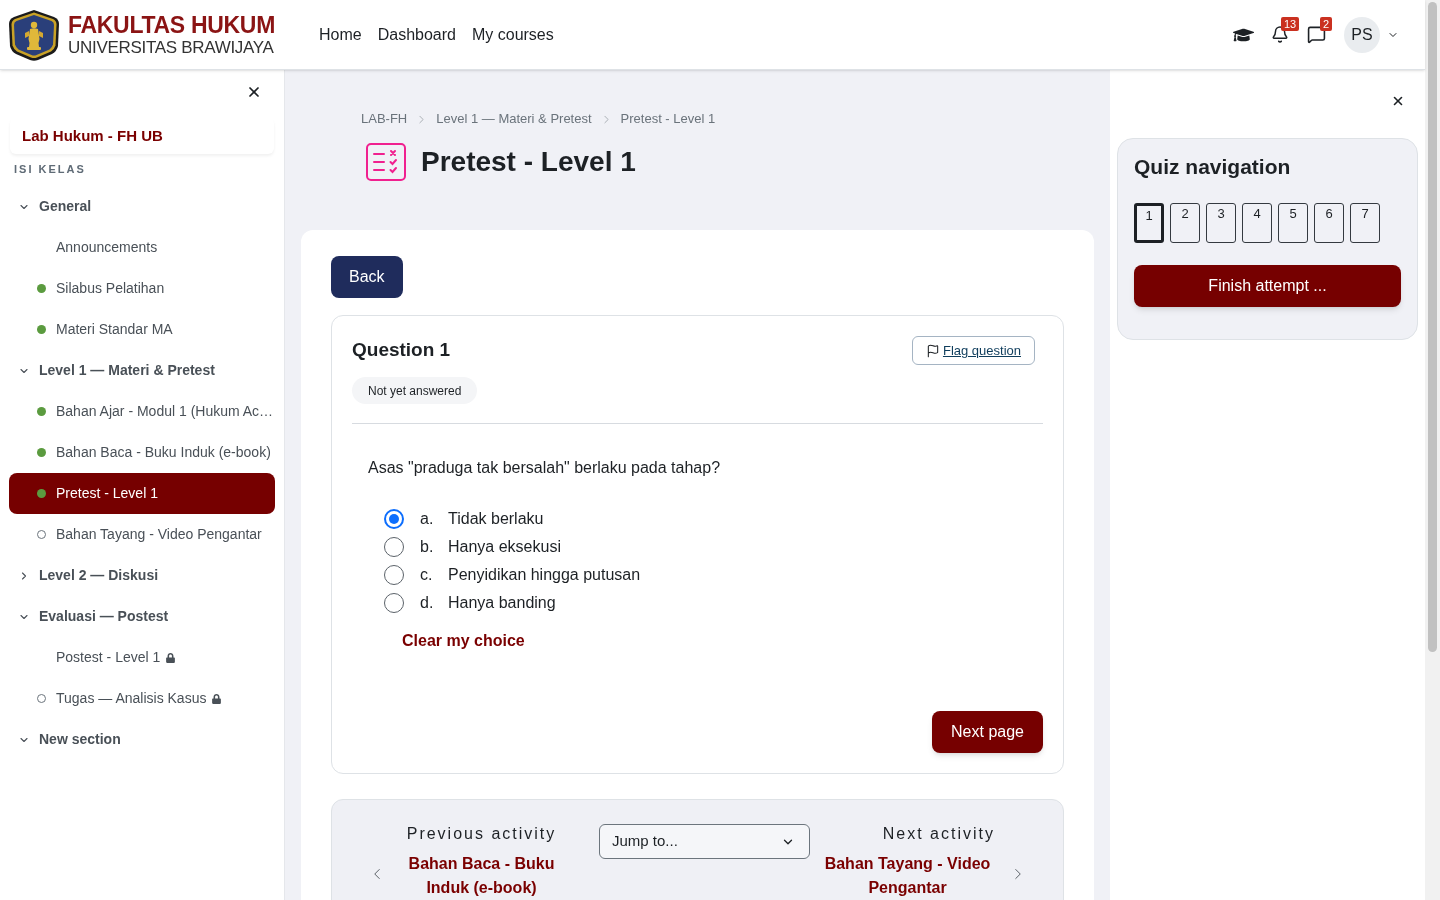 This screenshot has height=900, width=1440. Describe the element at coordinates (502, 603) in the screenshot. I see `option-label: Hanya banding` at that location.